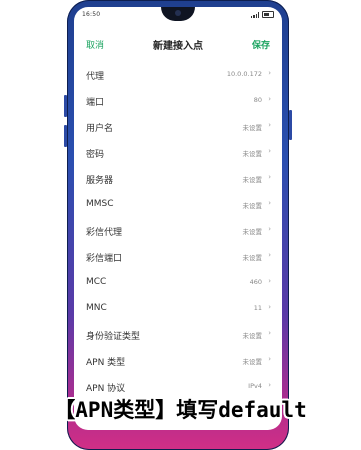 The width and height of the screenshot is (361, 450). Describe the element at coordinates (95, 103) in the screenshot. I see `row-label: 端口` at that location.